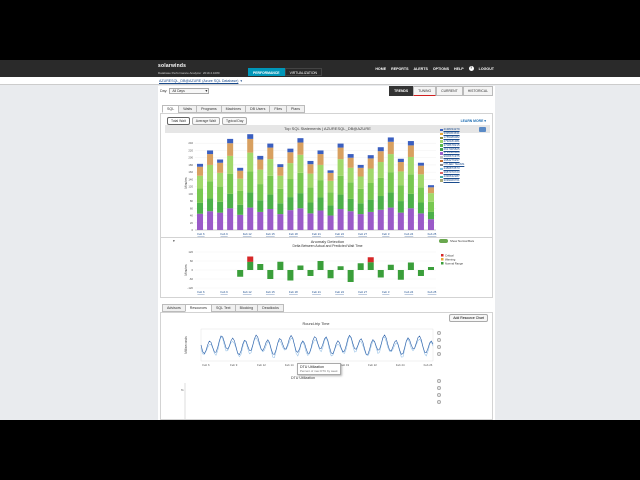 Image resolution: width=640 pixels, height=480 pixels. Describe the element at coordinates (178, 121) in the screenshot. I see `subtab-total-wait: Total Wait` at that location.